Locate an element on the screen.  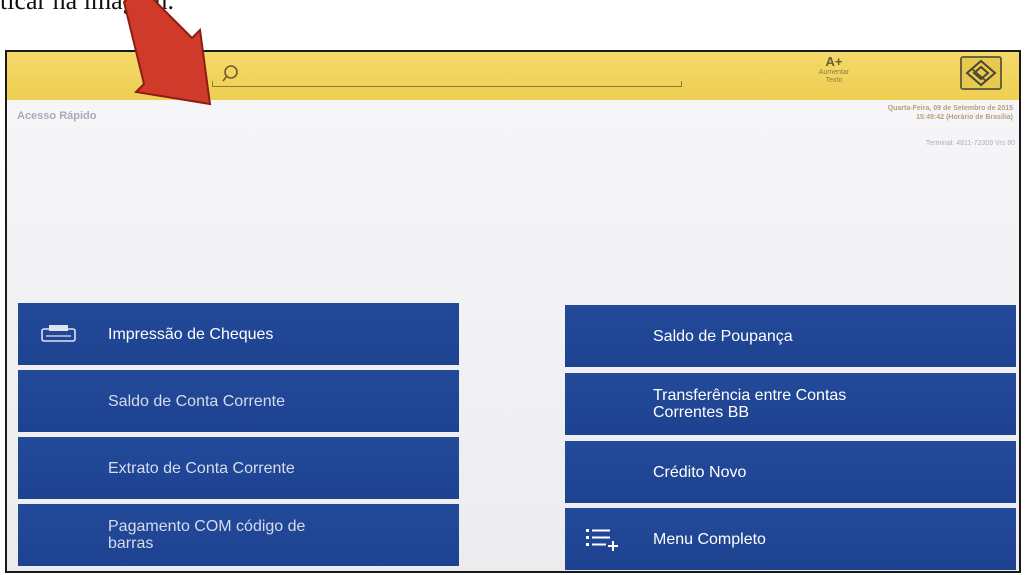
menu-saldo-conta-corrente-label: Saldo de Conta Corrente is located at coordinates (196, 401).